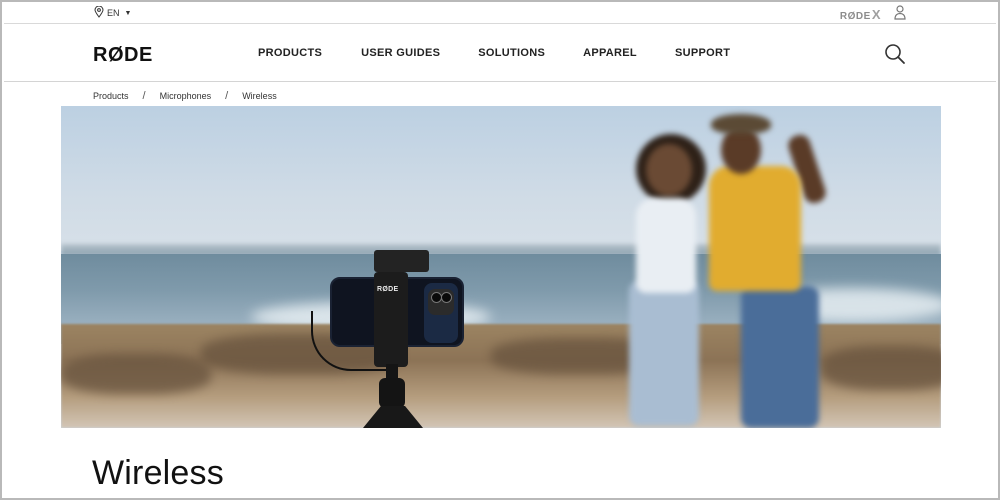 Image resolution: width=1000 pixels, height=500 pixels. I want to click on rodex-suffix: X, so click(876, 14).